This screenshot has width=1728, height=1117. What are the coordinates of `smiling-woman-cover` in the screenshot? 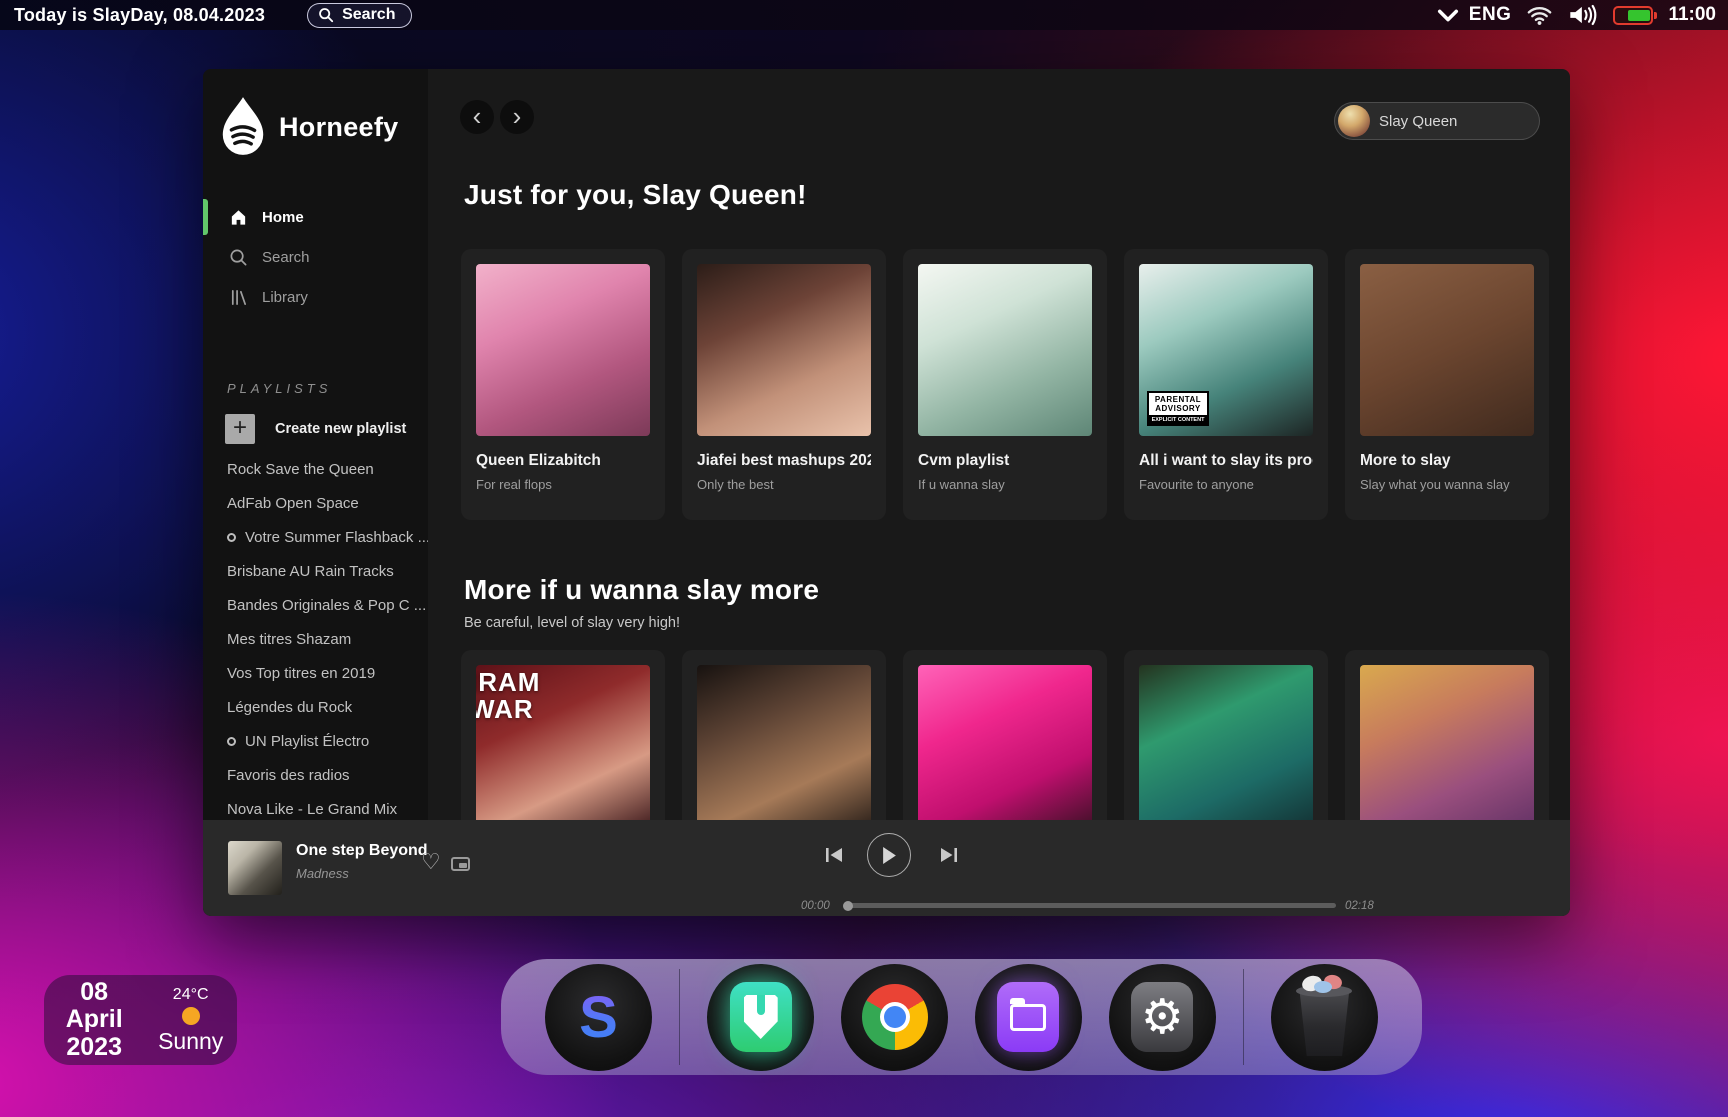 It's located at (1447, 350).